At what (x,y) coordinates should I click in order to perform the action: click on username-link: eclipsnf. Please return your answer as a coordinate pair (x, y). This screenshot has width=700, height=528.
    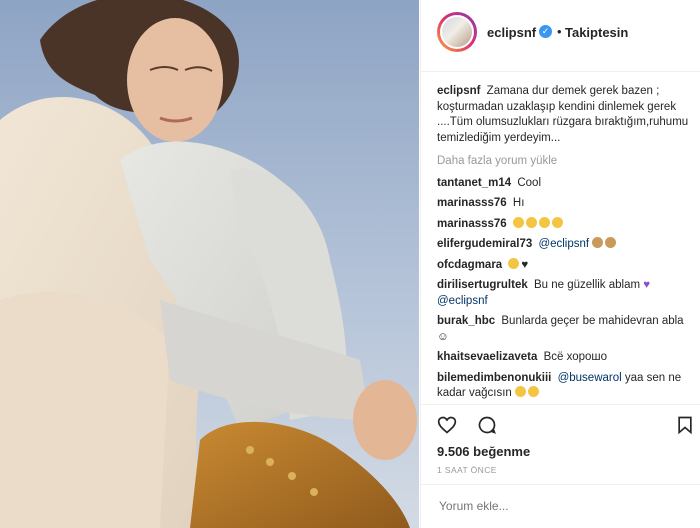
    Looking at the image, I should click on (511, 32).